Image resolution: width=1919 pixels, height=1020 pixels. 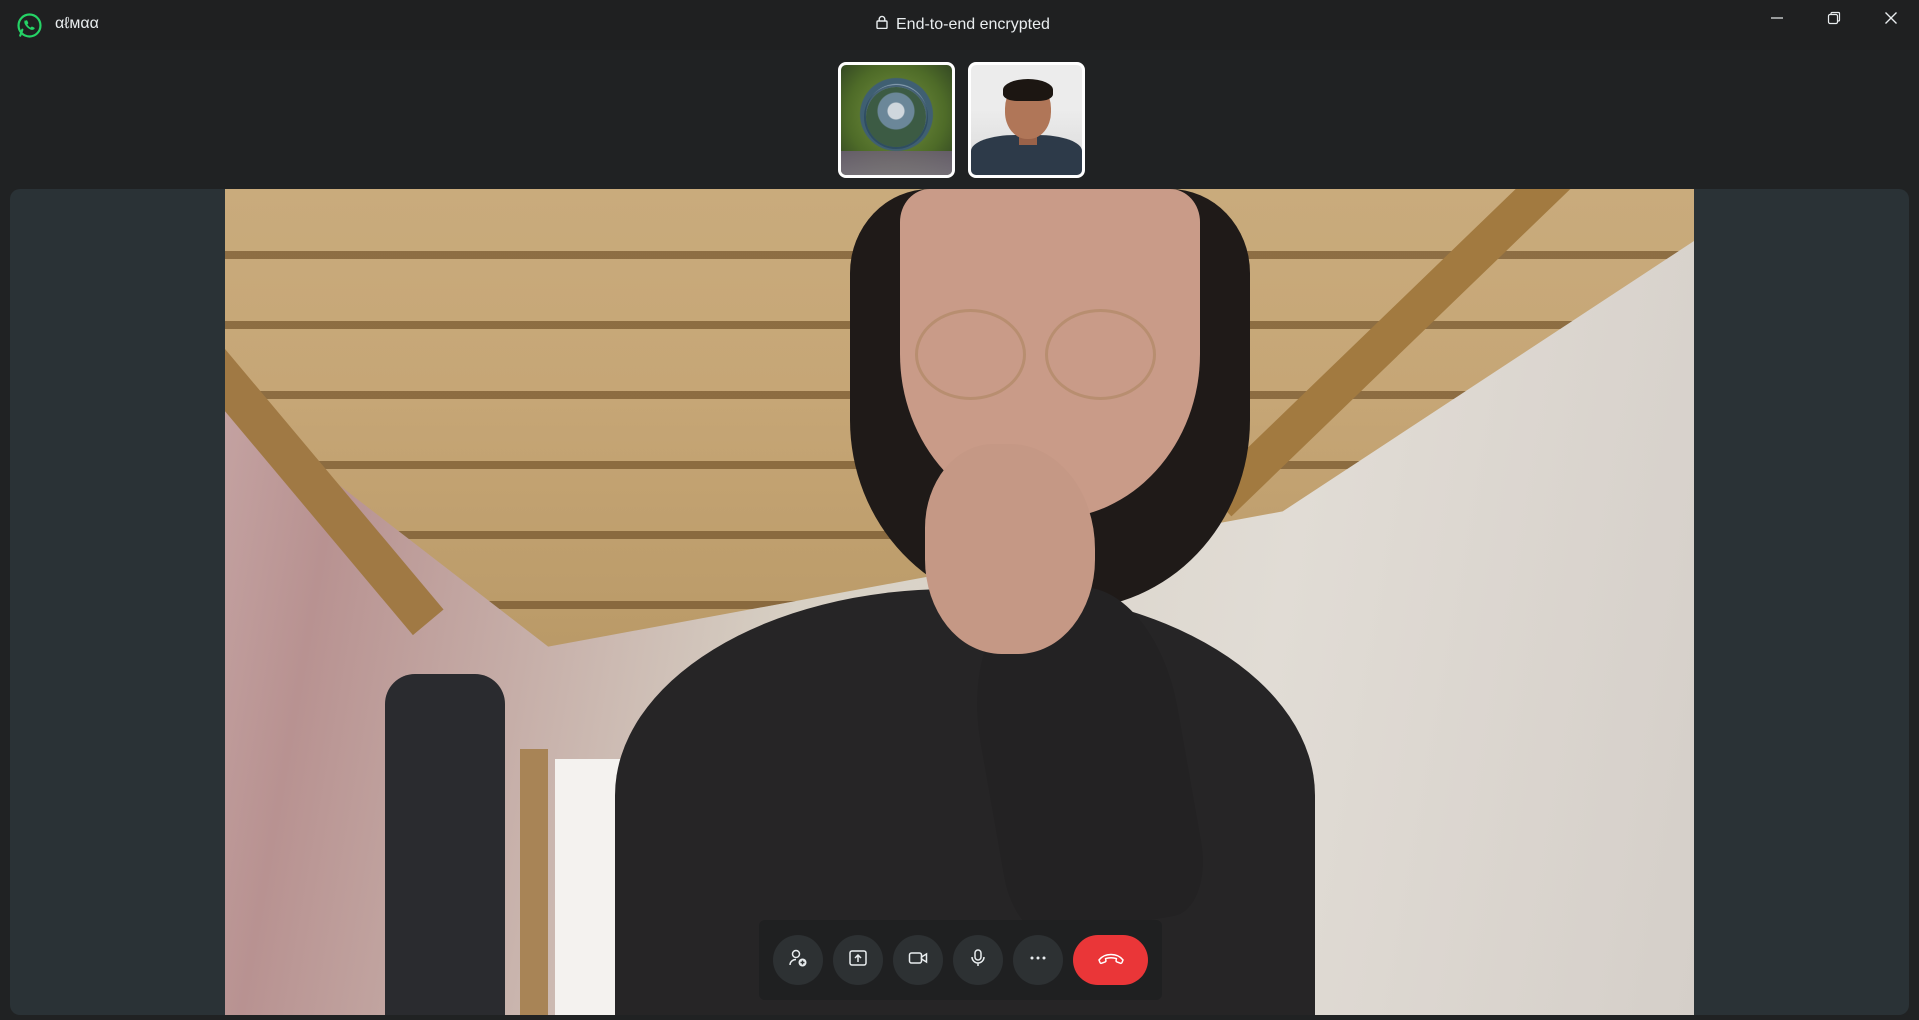 What do you see at coordinates (77, 23) in the screenshot?
I see `contact-name: αℓмαα` at bounding box center [77, 23].